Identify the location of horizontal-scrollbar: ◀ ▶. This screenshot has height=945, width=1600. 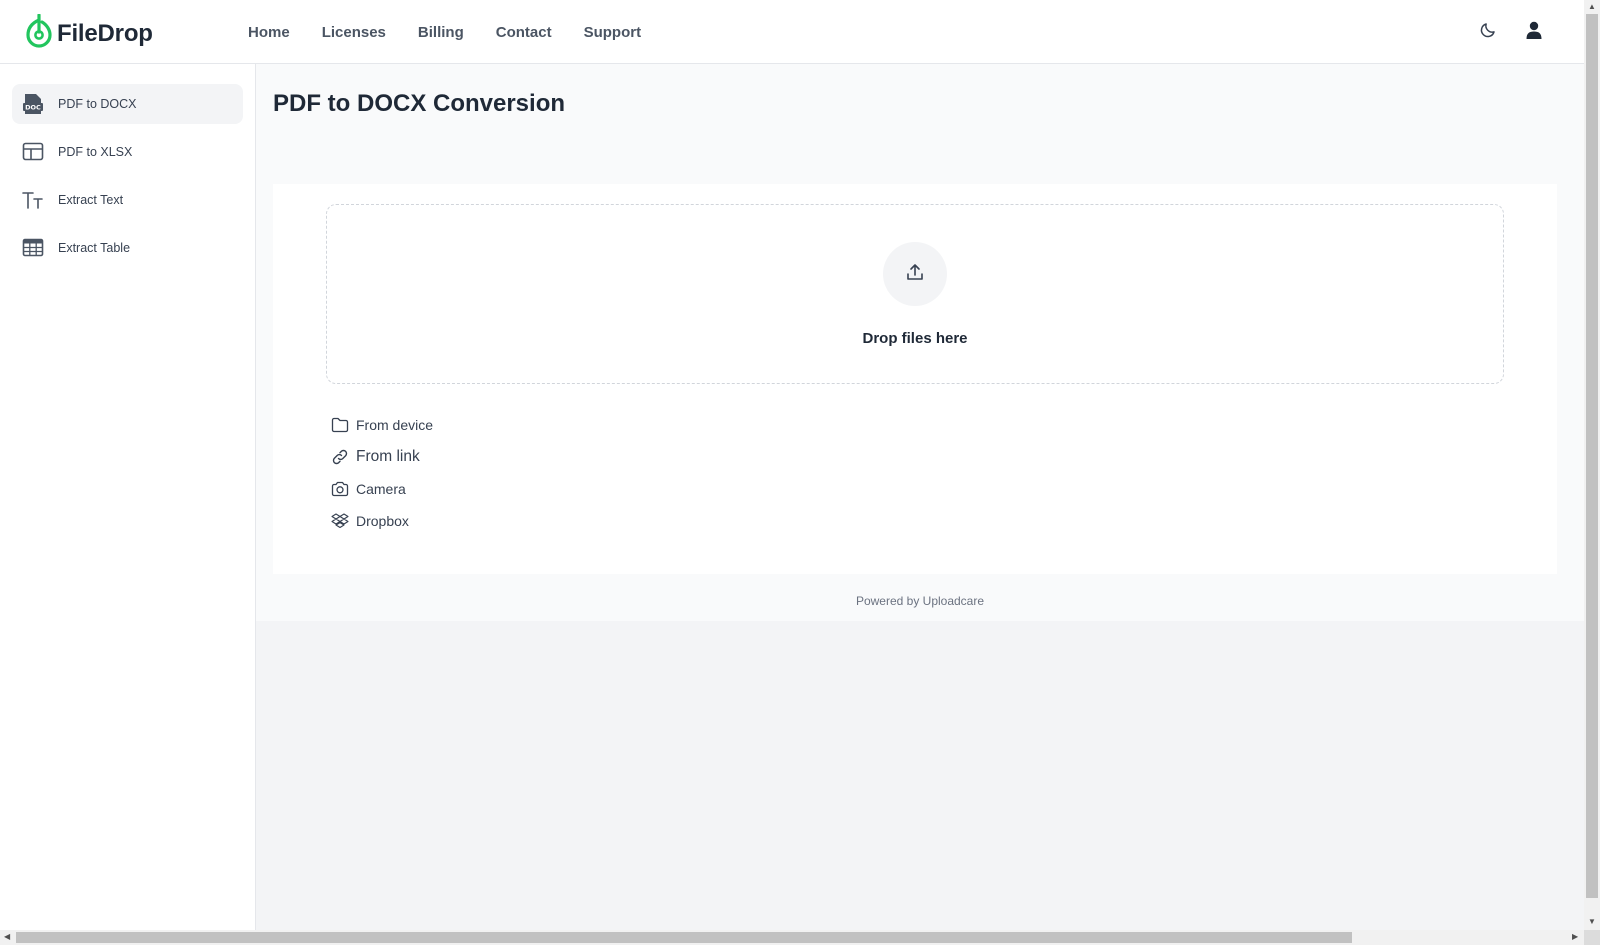
(792, 937).